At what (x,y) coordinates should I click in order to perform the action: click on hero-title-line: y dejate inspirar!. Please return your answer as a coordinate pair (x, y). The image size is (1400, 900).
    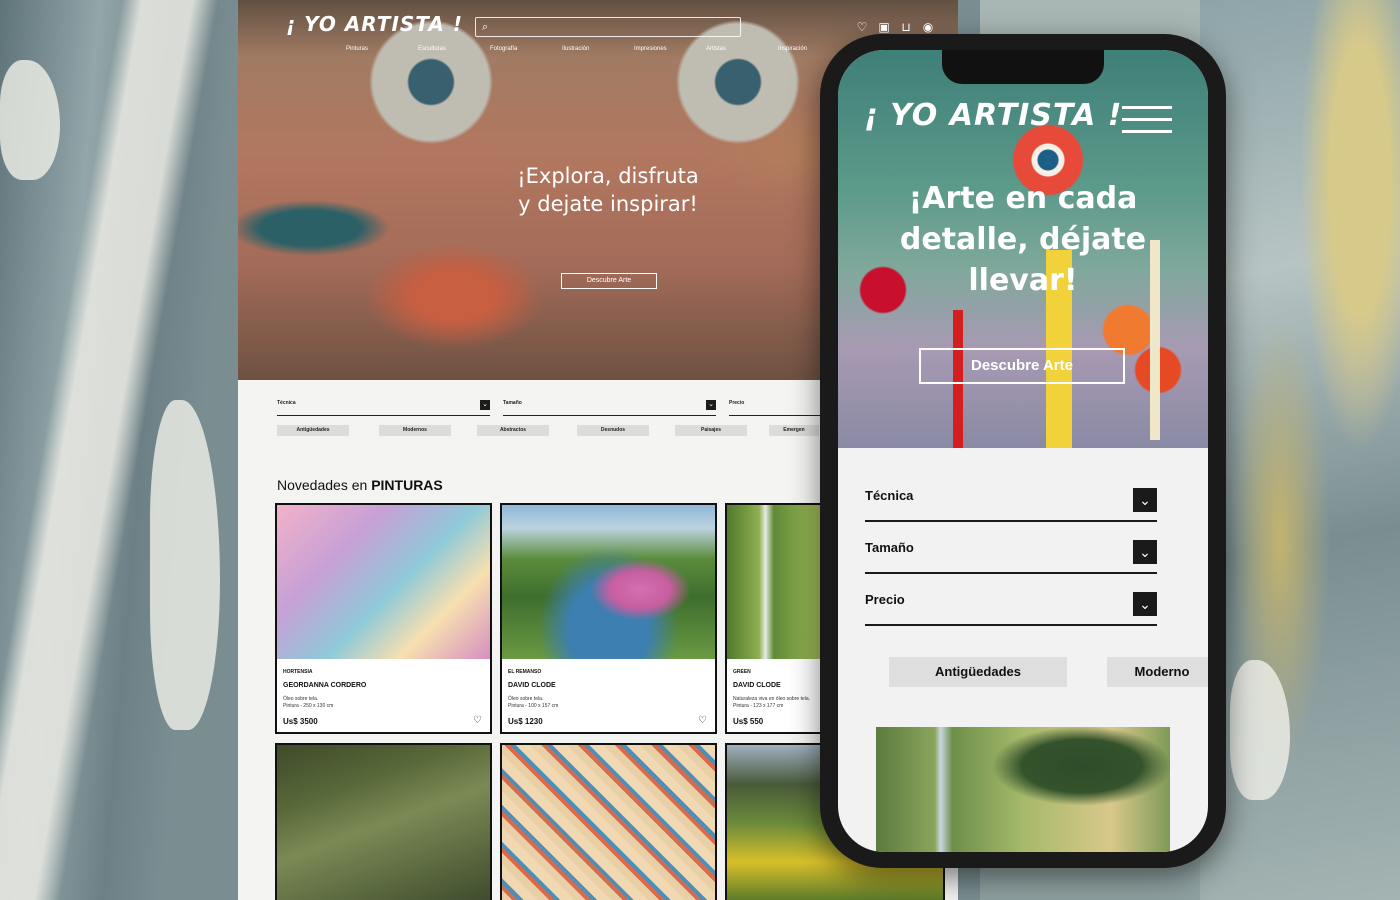
    Looking at the image, I should click on (608, 204).